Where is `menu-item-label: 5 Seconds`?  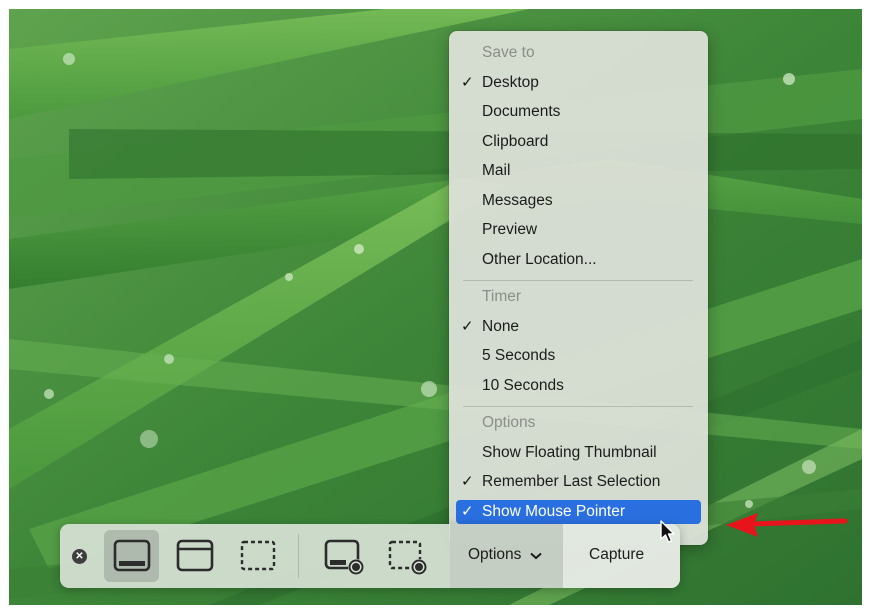
menu-item-label: 5 Seconds is located at coordinates (519, 355).